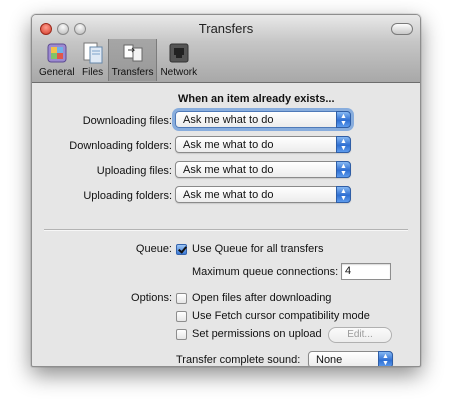  Describe the element at coordinates (132, 72) in the screenshot. I see `tab-transfers-label: Transfers` at that location.